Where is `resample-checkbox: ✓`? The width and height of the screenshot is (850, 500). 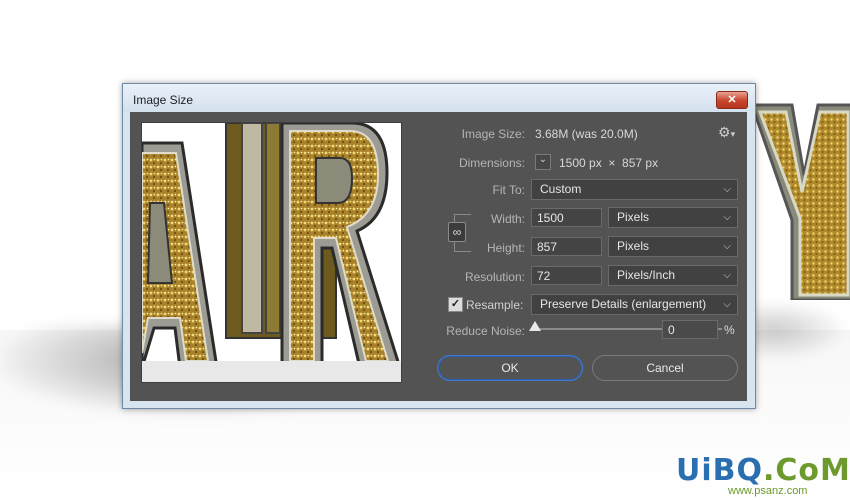
resample-checkbox: ✓ is located at coordinates (455, 304).